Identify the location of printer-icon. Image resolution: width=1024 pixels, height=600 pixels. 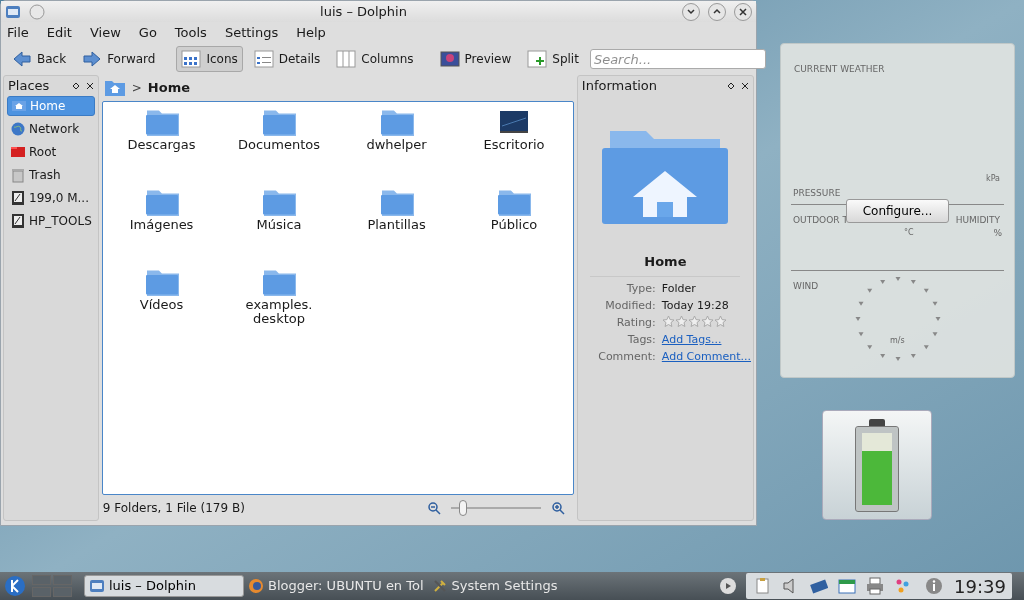
(875, 586).